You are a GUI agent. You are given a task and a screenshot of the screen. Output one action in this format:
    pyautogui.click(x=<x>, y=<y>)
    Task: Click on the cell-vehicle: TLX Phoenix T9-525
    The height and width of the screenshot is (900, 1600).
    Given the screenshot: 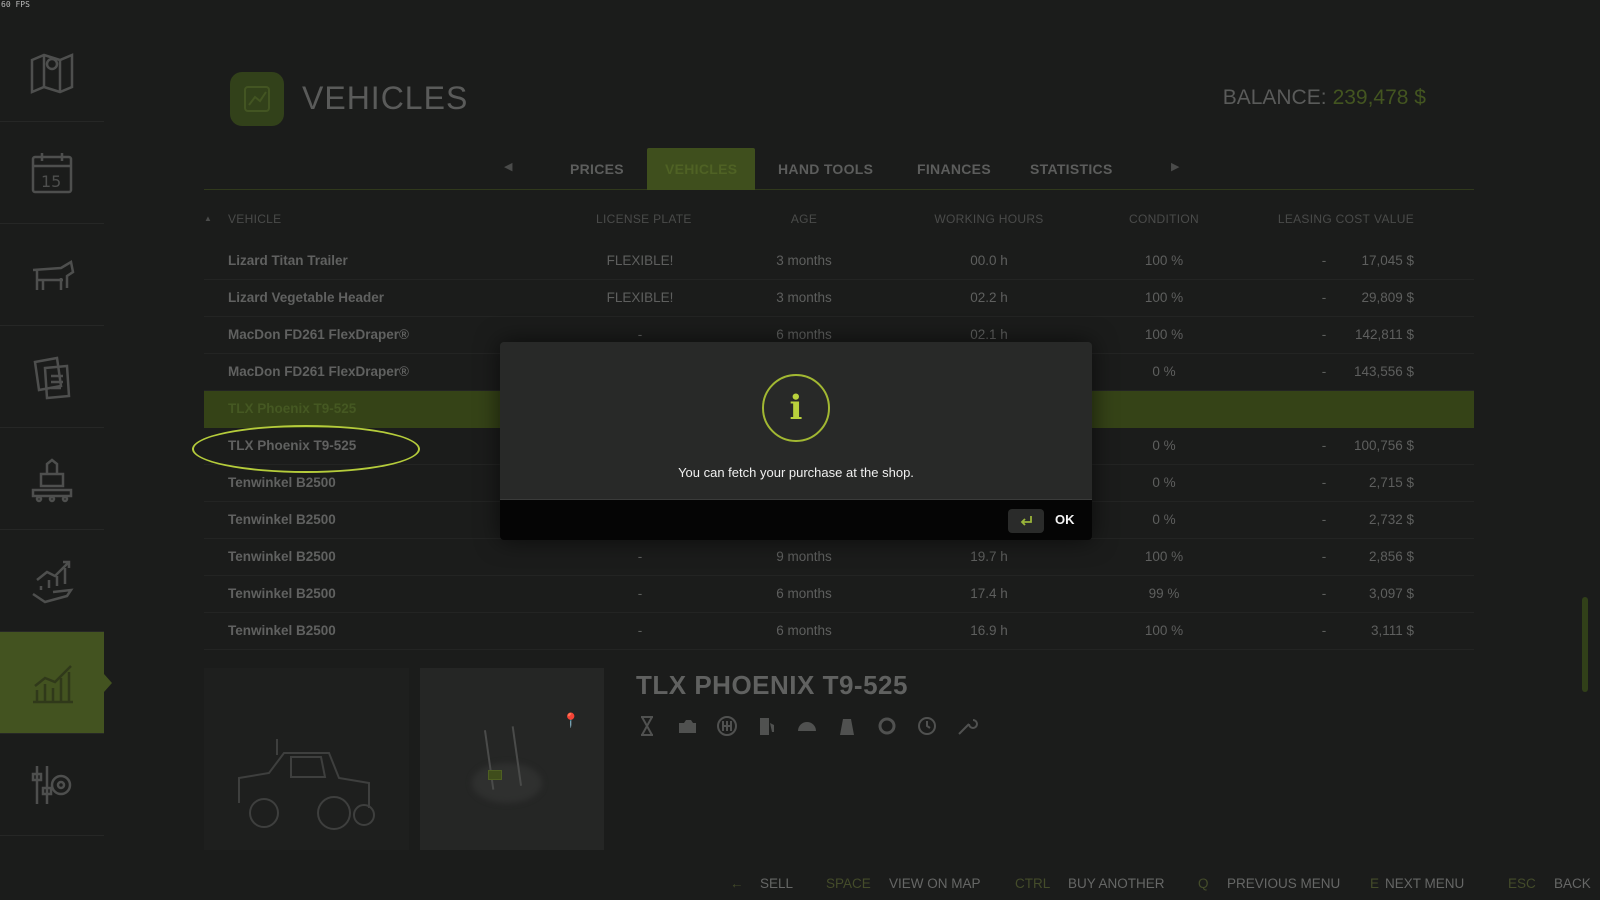 What is the action you would take?
    pyautogui.click(x=292, y=408)
    